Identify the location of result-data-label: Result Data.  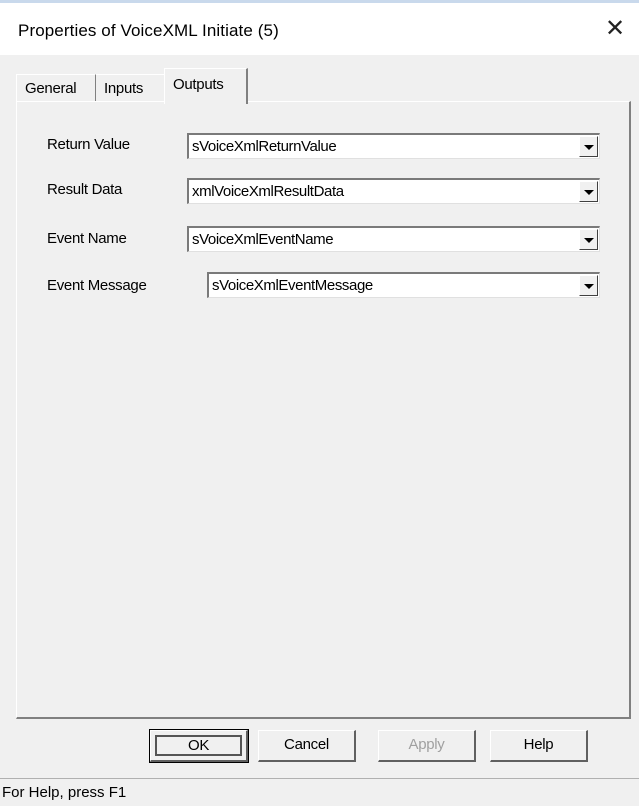
(85, 189).